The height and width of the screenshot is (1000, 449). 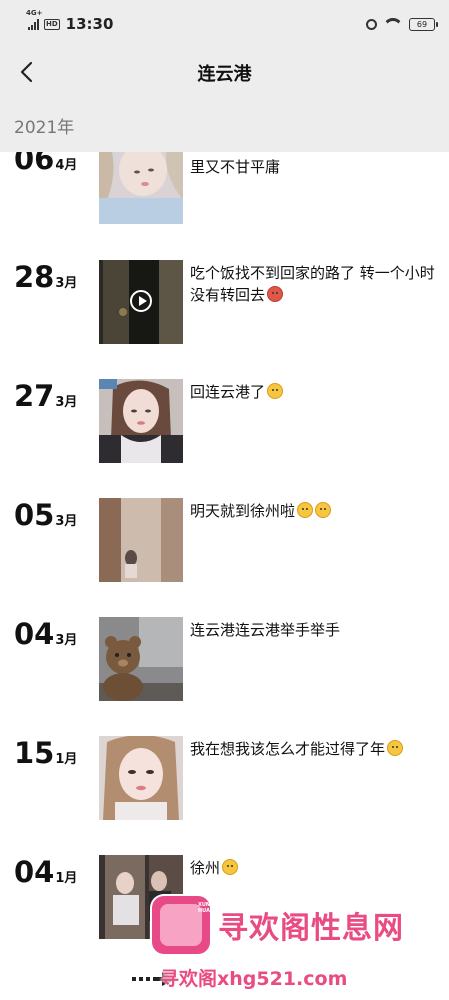 What do you see at coordinates (311, 928) in the screenshot?
I see `watermark-title: 寻欢阁性息网` at bounding box center [311, 928].